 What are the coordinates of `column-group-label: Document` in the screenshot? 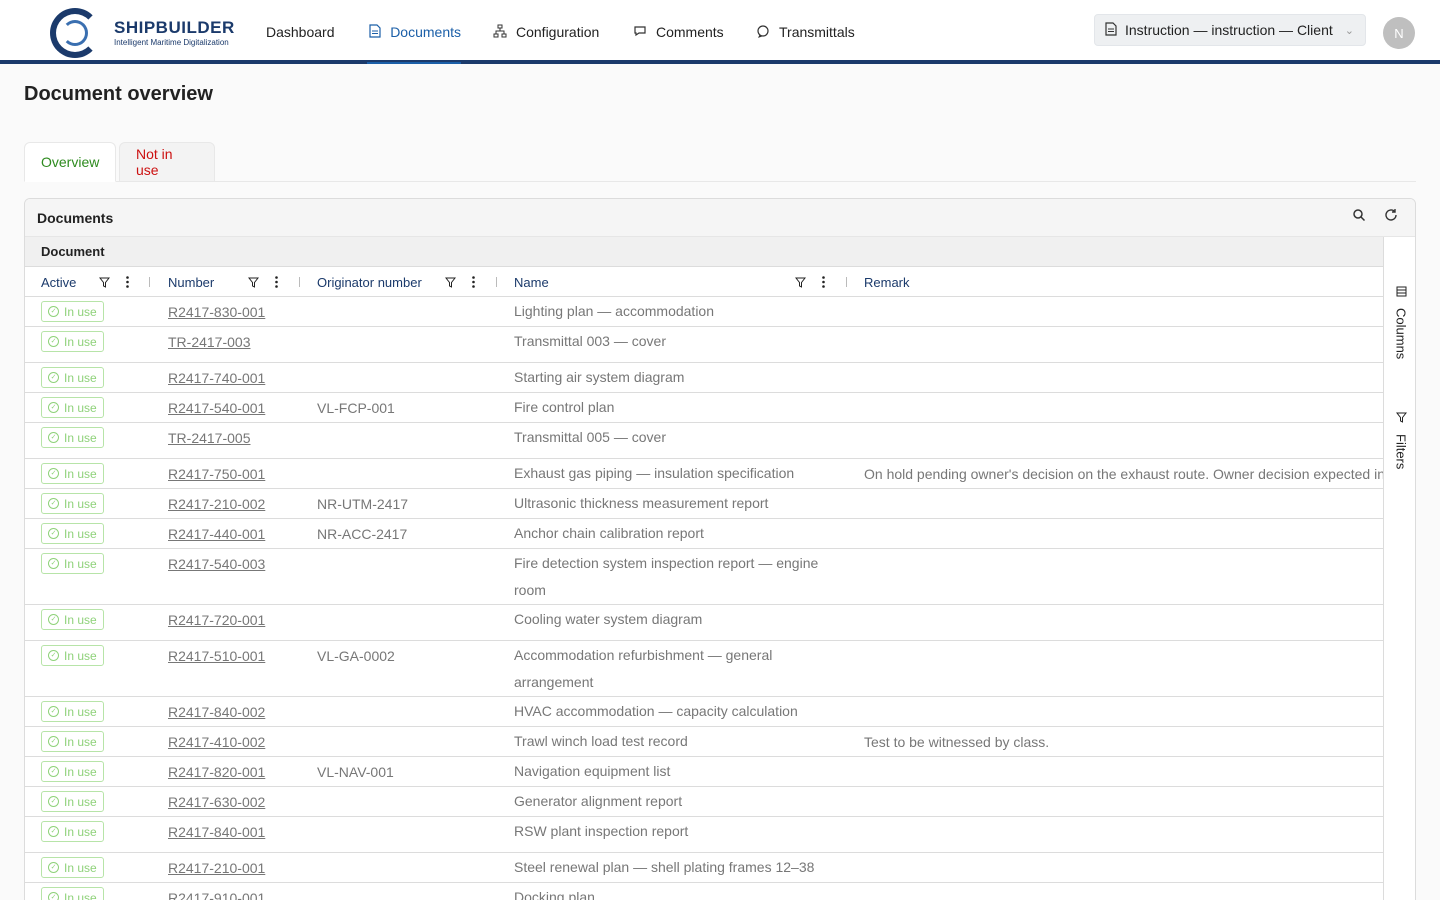 It's located at (73, 251).